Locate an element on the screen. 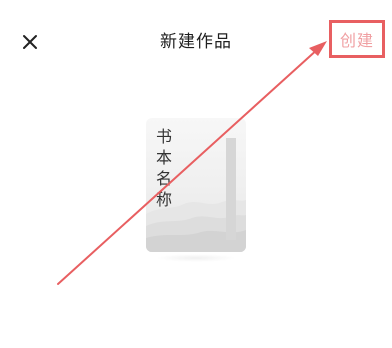 The image size is (392, 348). create-button-label: 创建 is located at coordinates (356, 40).